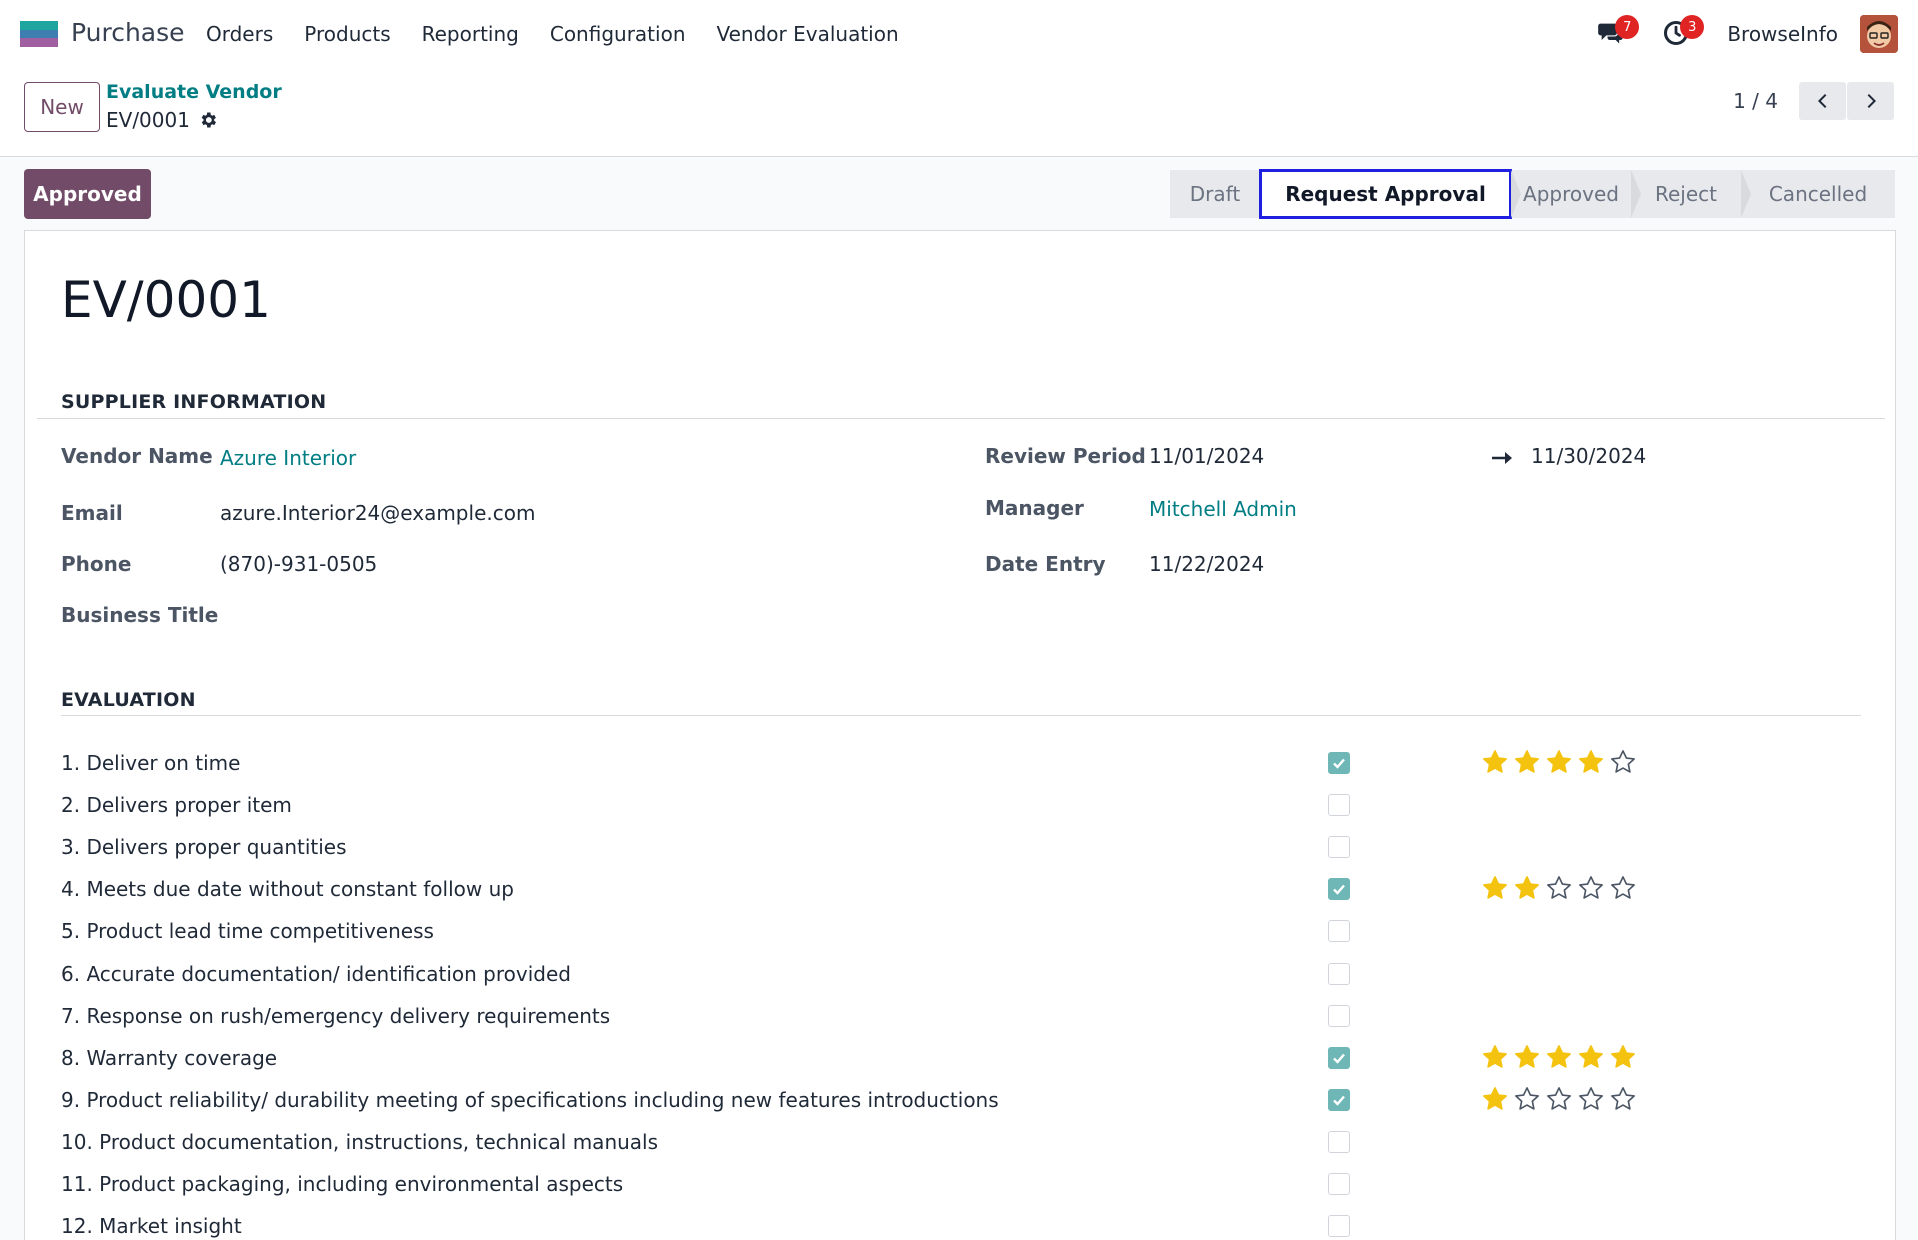 Image resolution: width=1918 pixels, height=1240 pixels. Describe the element at coordinates (128, 32) in the screenshot. I see `app-name: Purchase` at that location.